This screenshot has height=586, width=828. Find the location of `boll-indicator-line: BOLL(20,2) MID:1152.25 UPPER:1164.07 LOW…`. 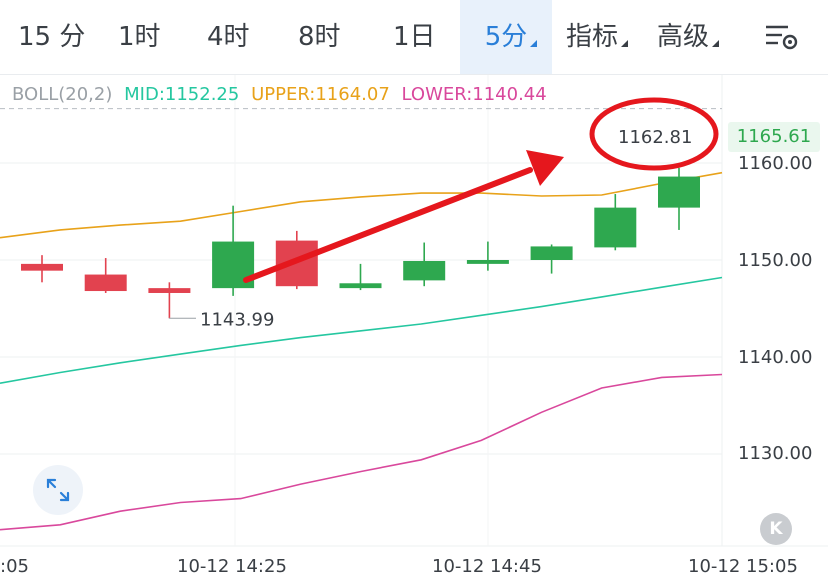

boll-indicator-line: BOLL(20,2) MID:1152.25 UPPER:1164.07 LOW… is located at coordinates (282, 94).